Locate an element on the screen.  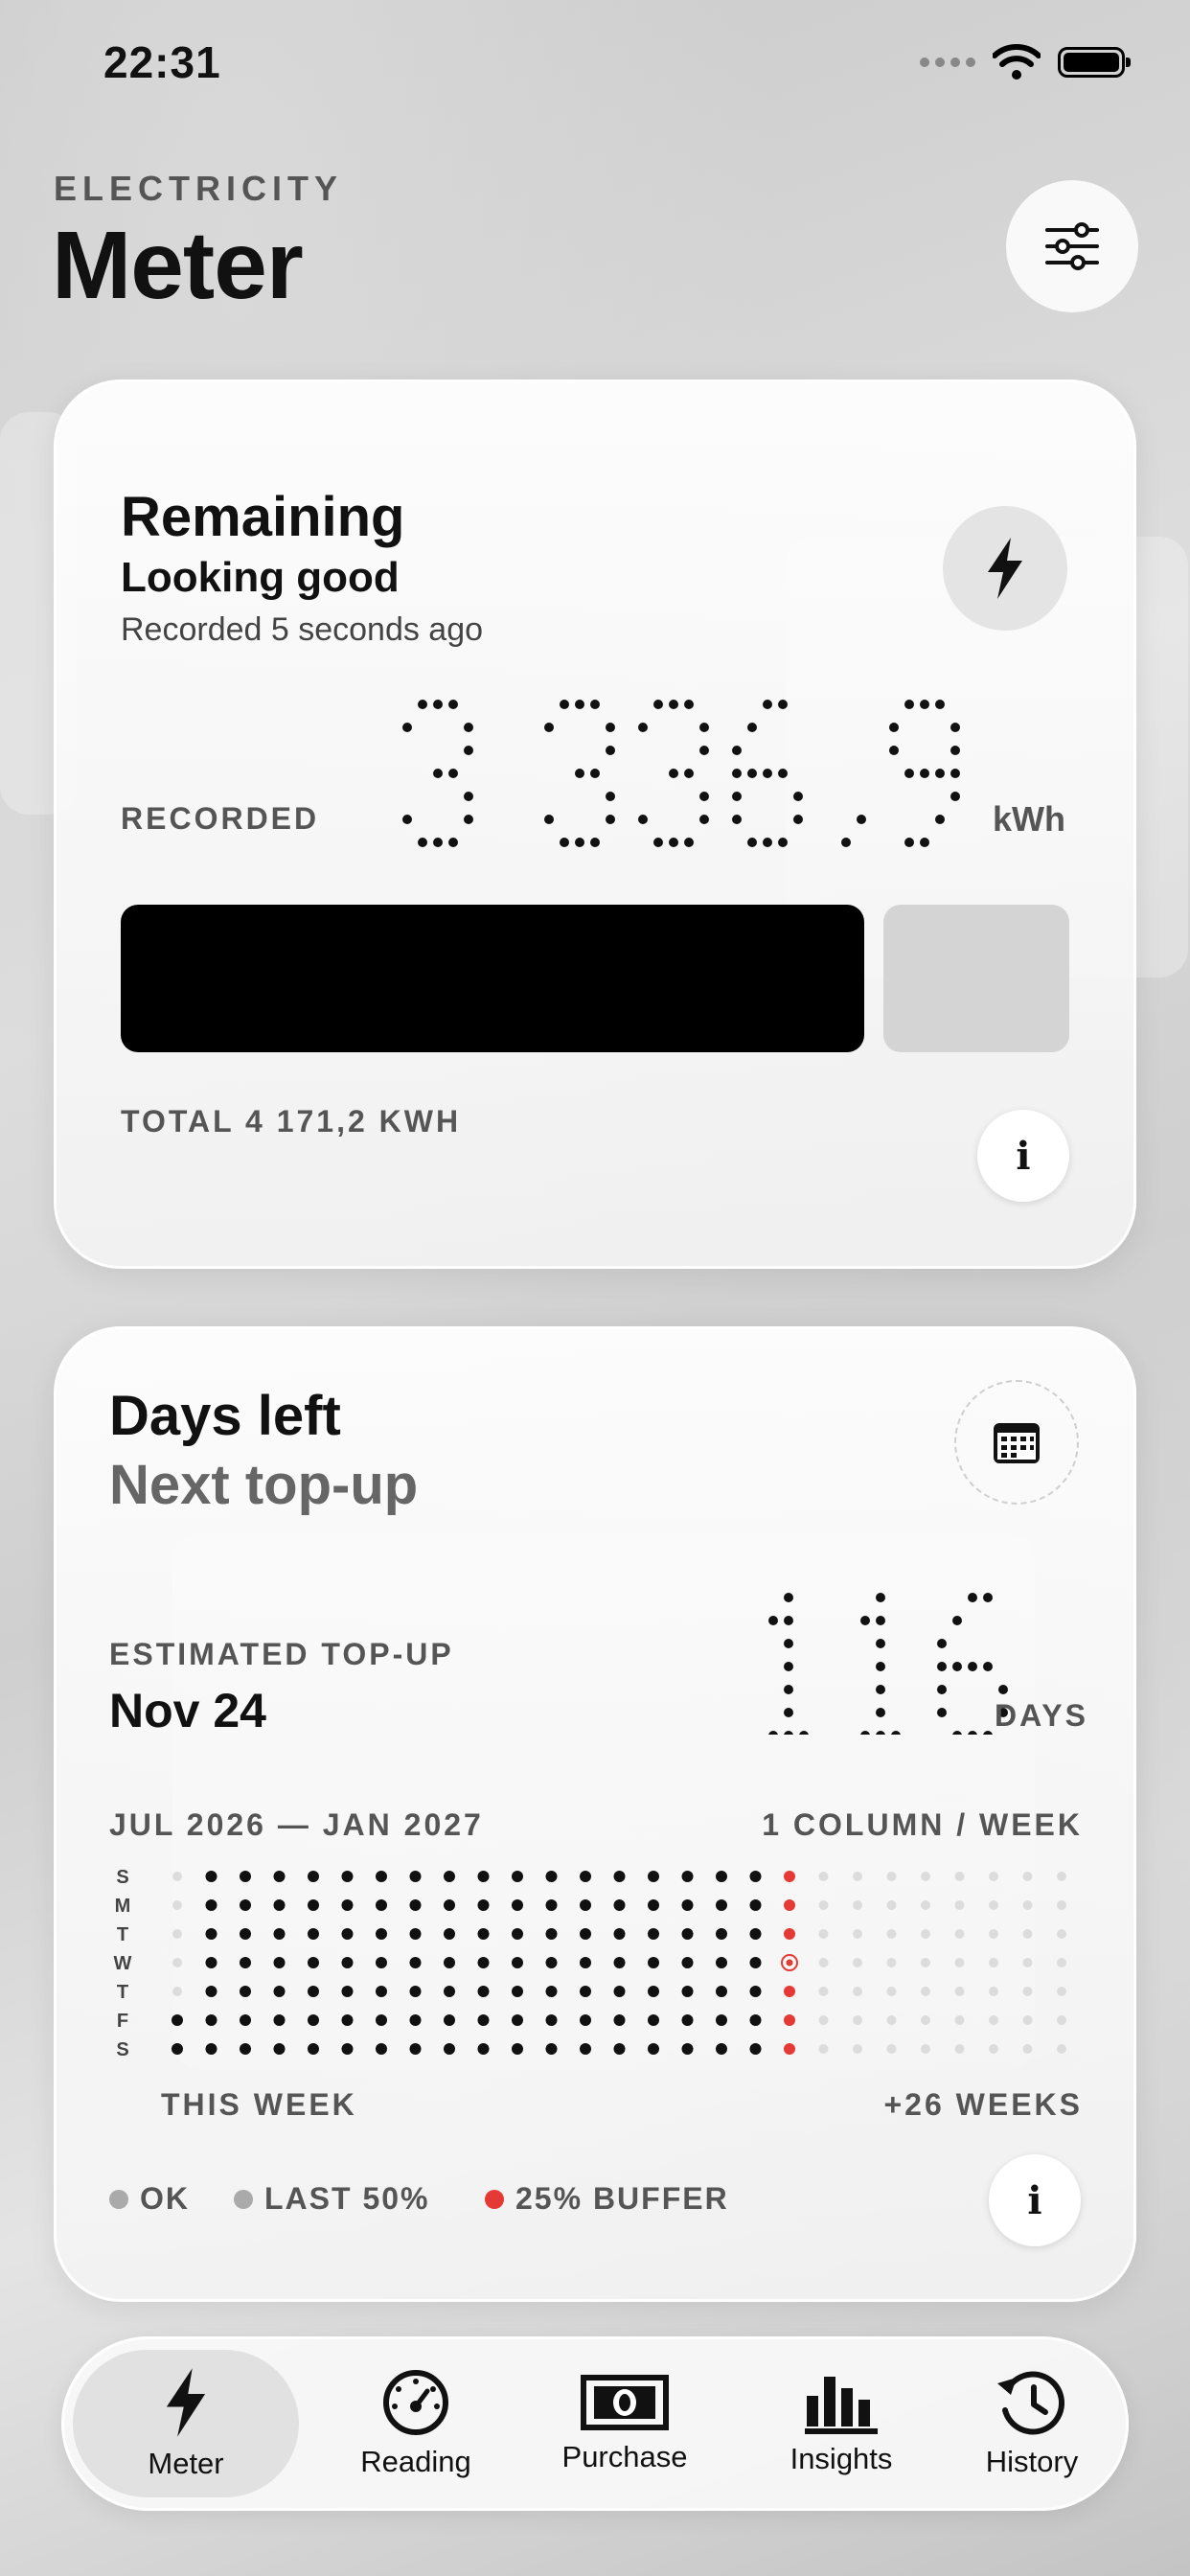
remaining-value is located at coordinates (681, 773).